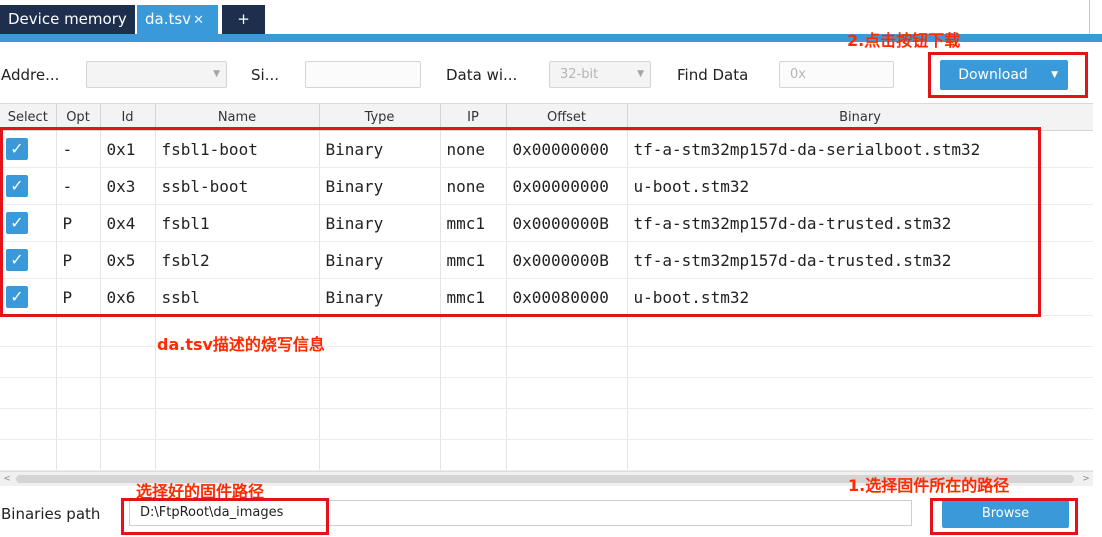 The width and height of the screenshot is (1102, 537). Describe the element at coordinates (363, 74) in the screenshot. I see `size-input` at that location.